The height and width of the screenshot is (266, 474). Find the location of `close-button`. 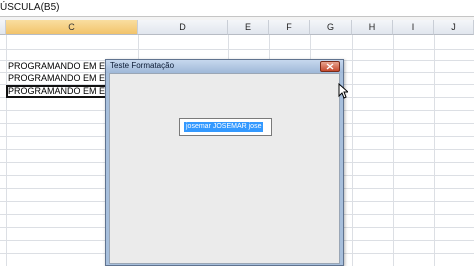

close-button is located at coordinates (330, 66).